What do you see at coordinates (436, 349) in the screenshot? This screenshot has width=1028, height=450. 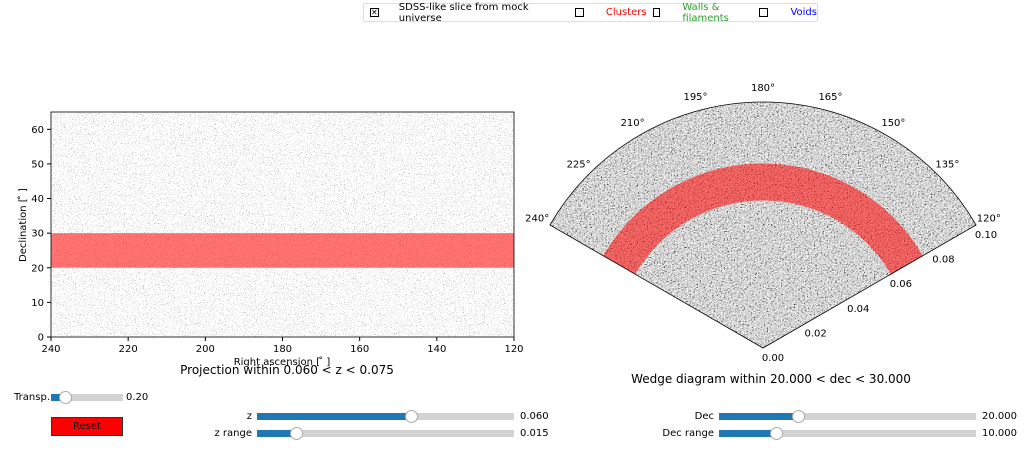 I see `x-tick-label: 140` at bounding box center [436, 349].